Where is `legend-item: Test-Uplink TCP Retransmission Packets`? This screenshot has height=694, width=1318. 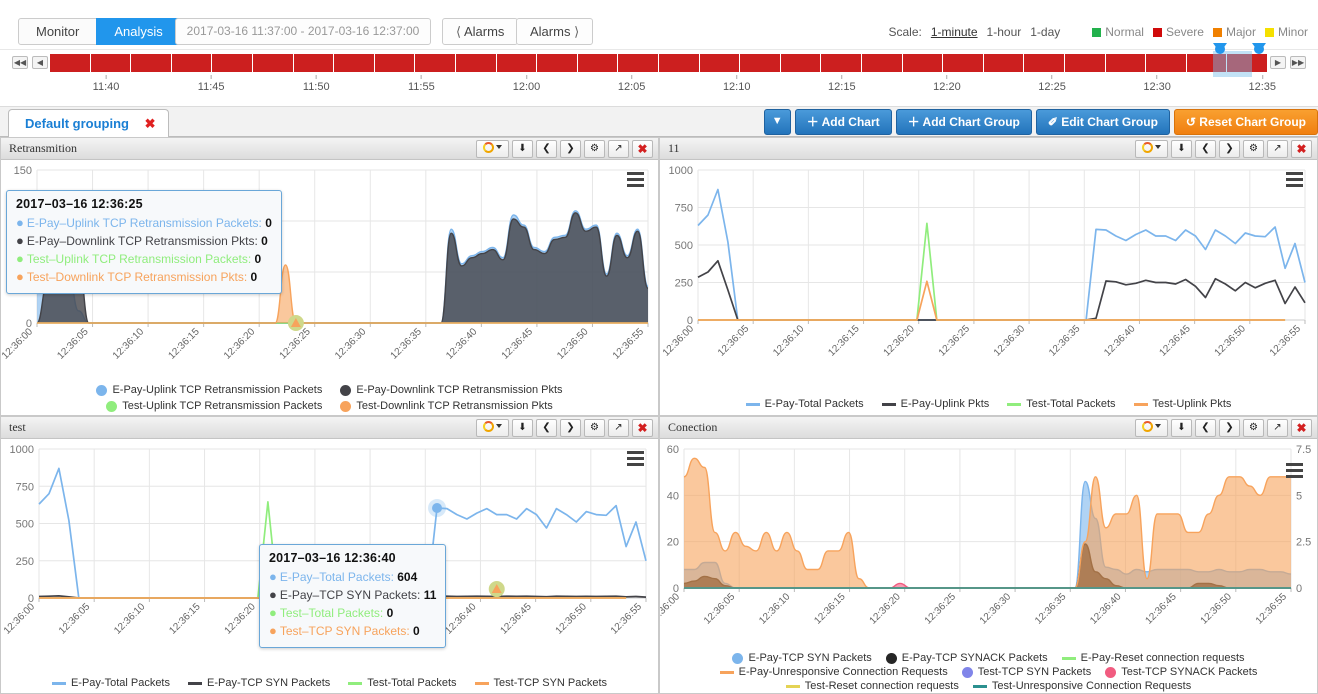
legend-item: Test-Uplink TCP Retransmission Packets is located at coordinates (214, 406).